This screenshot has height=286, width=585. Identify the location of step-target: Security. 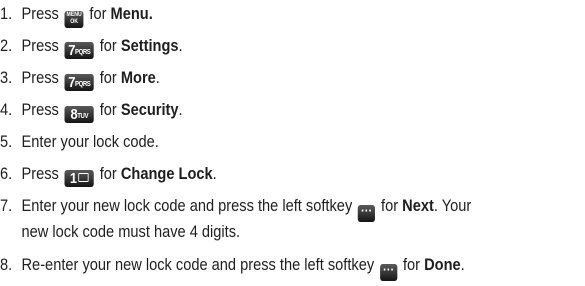
(149, 109).